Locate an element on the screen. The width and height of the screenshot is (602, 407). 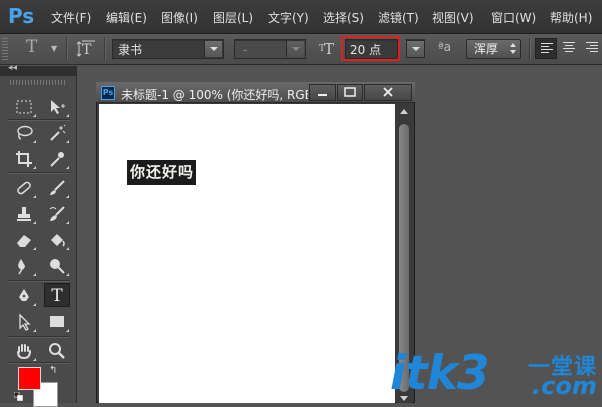
font-size-icon: T T is located at coordinates (326, 49).